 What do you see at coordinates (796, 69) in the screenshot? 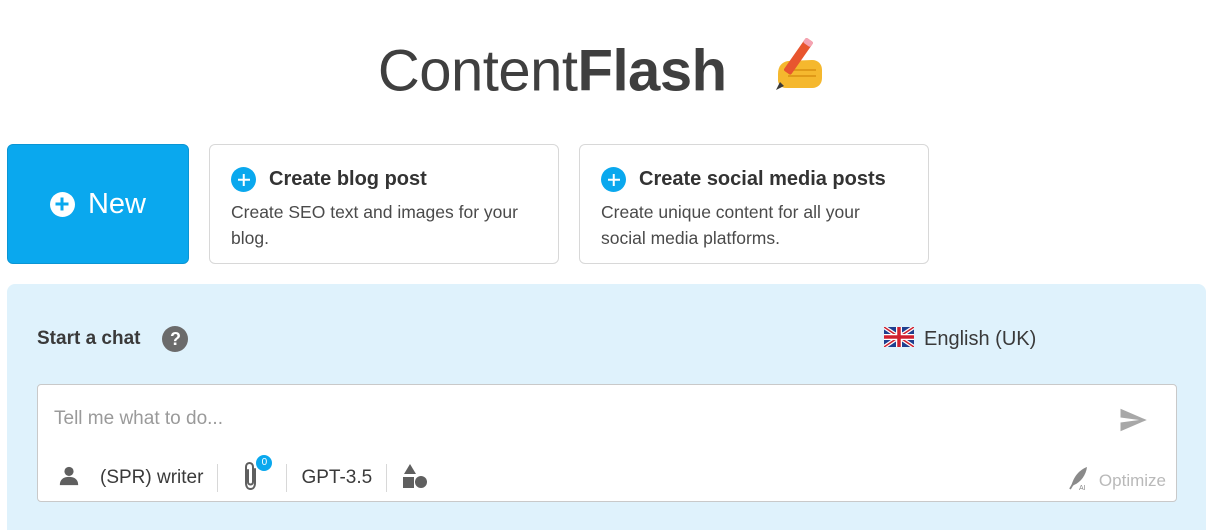
I see `writing-hand-icon` at bounding box center [796, 69].